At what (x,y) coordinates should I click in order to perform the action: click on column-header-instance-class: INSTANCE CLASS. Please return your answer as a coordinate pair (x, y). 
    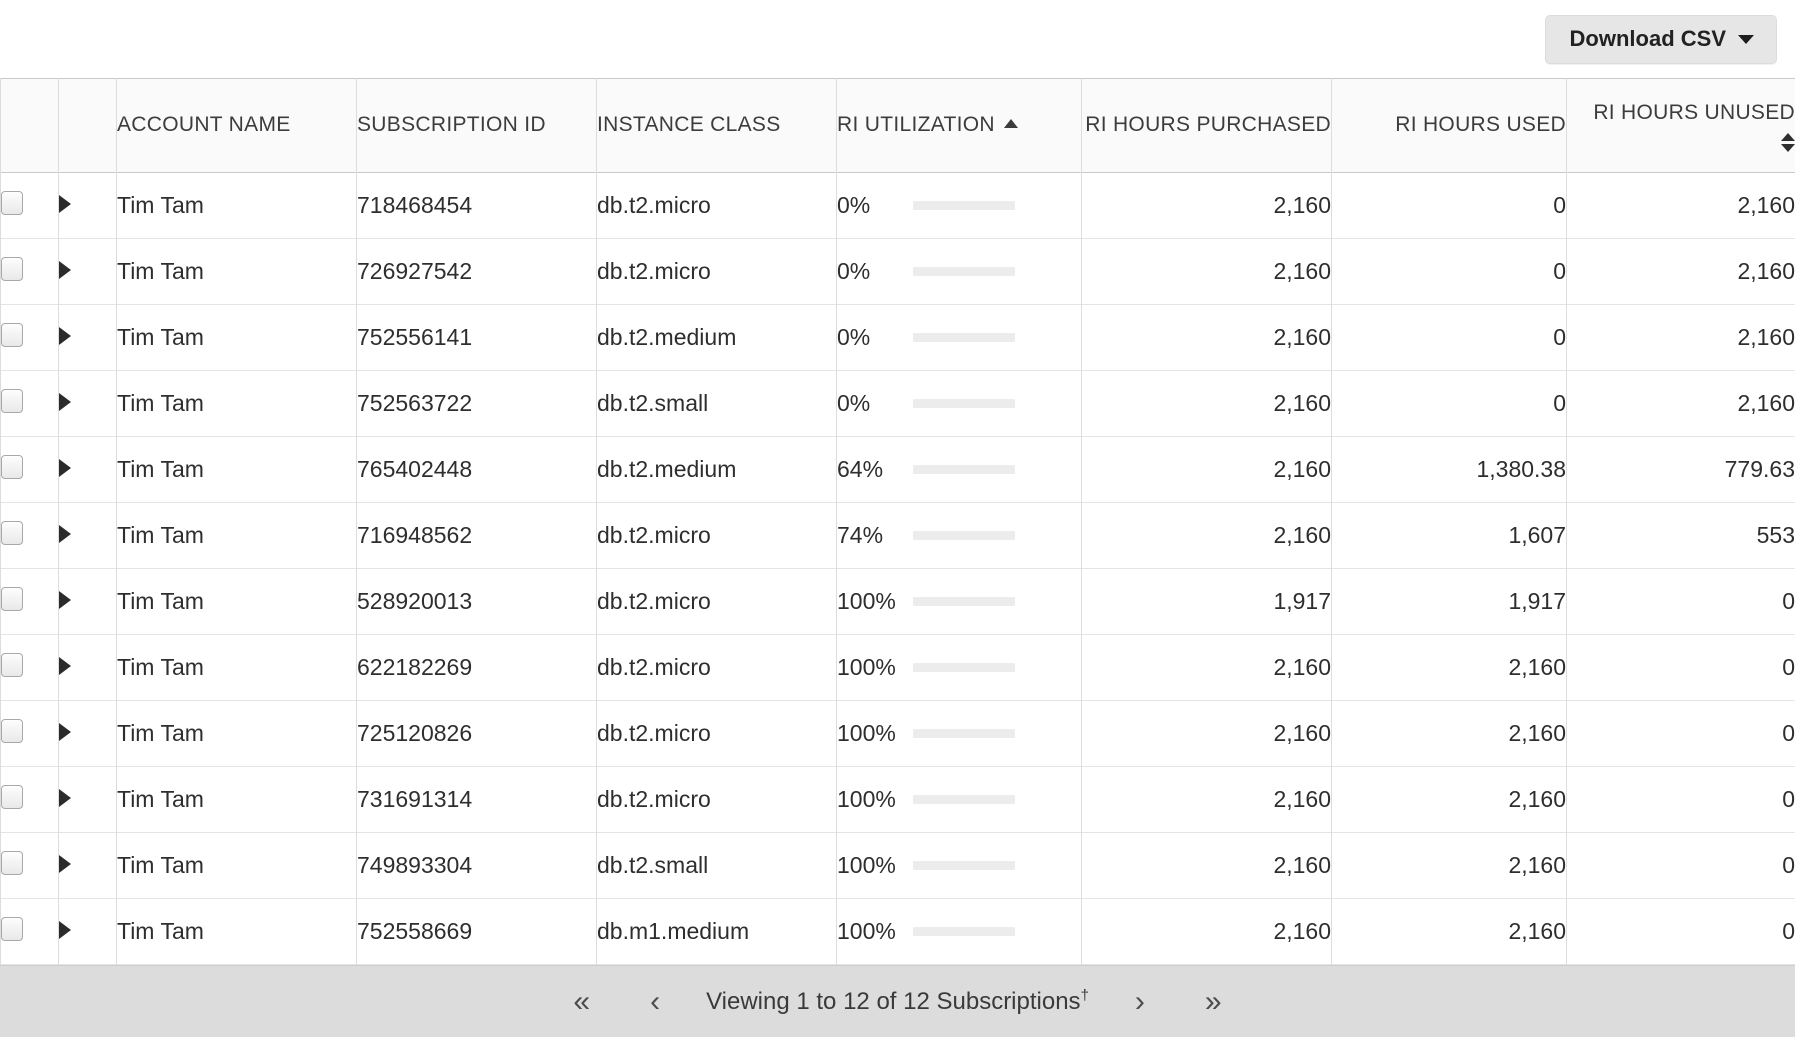
    Looking at the image, I should click on (716, 125).